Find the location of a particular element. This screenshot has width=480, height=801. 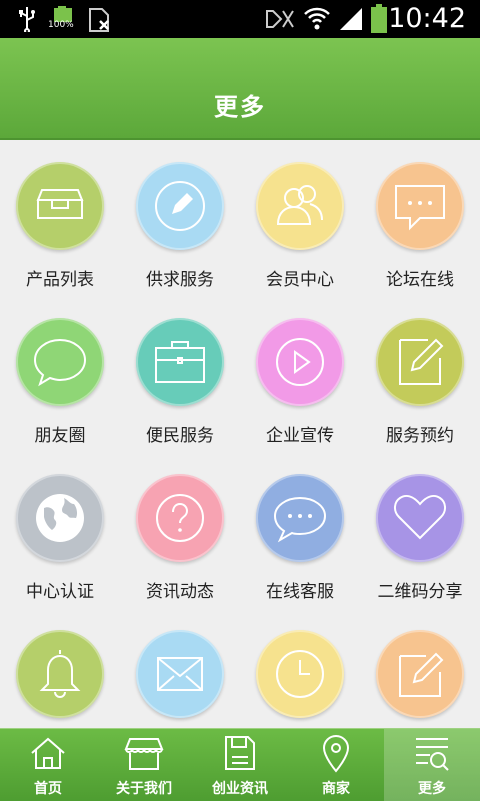

grid-item-supply-demand: 供求服务 is located at coordinates (180, 215).